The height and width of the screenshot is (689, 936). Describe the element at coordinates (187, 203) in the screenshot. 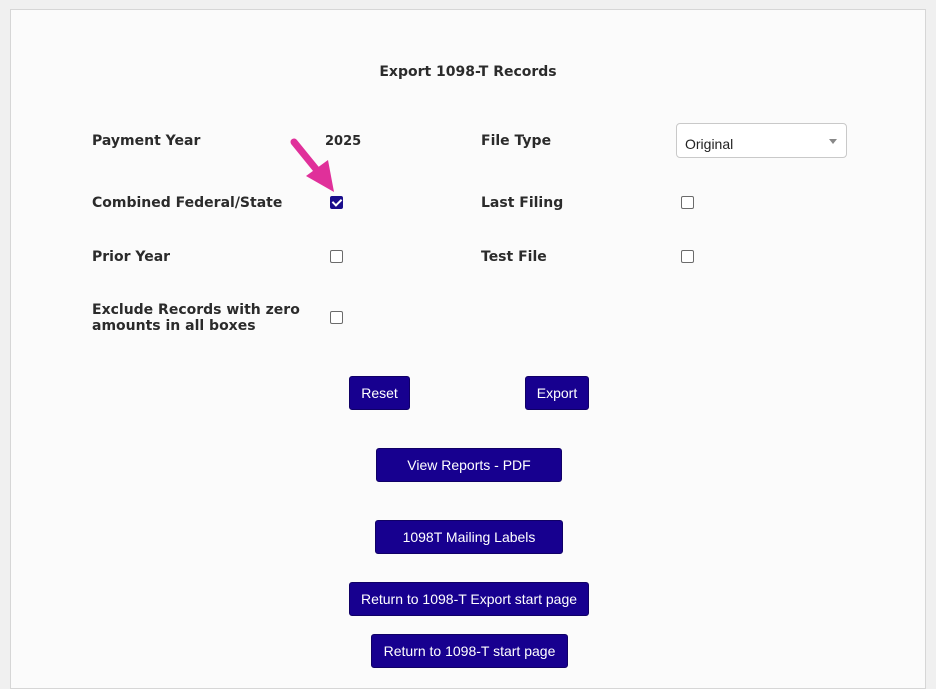

I see `combined-federal-state-label: Combined Federal/State` at that location.